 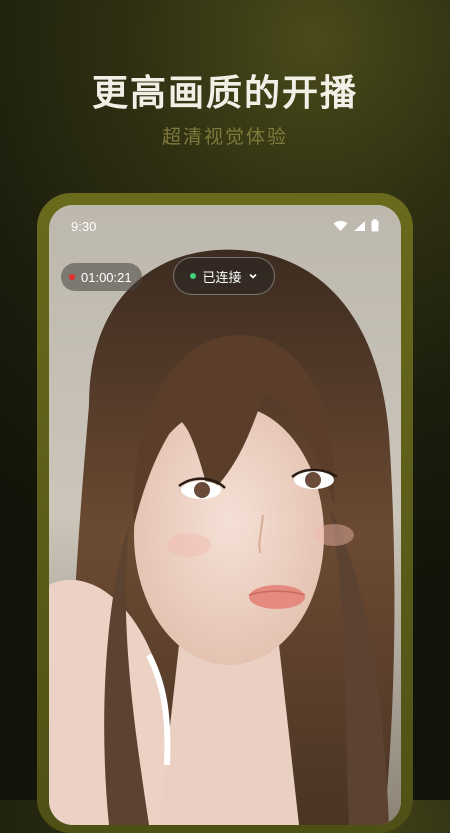 I want to click on promo-subhead: 超清视觉体验, so click(x=224, y=137).